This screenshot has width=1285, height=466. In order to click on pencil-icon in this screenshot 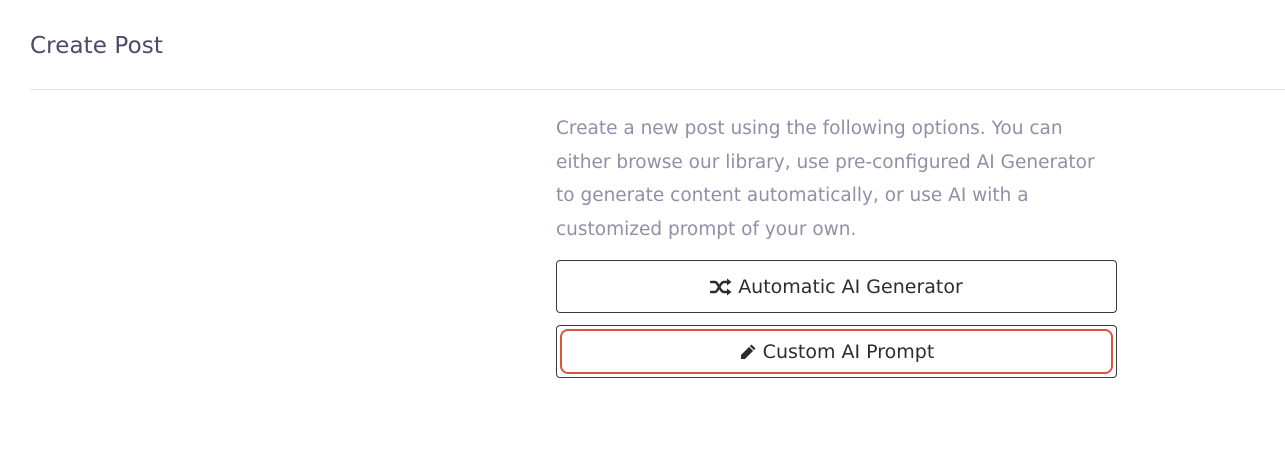, I will do `click(748, 352)`.